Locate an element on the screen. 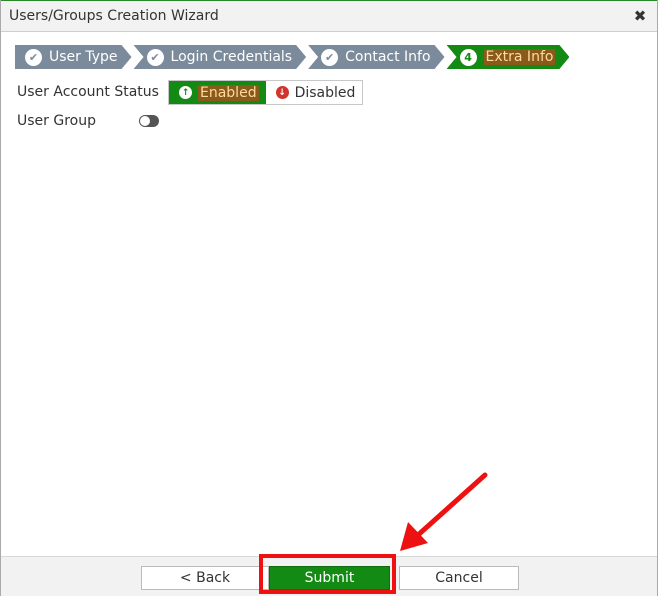 Image resolution: width=658 pixels, height=596 pixels. step-extra-info: 4 Extra Info is located at coordinates (508, 57).